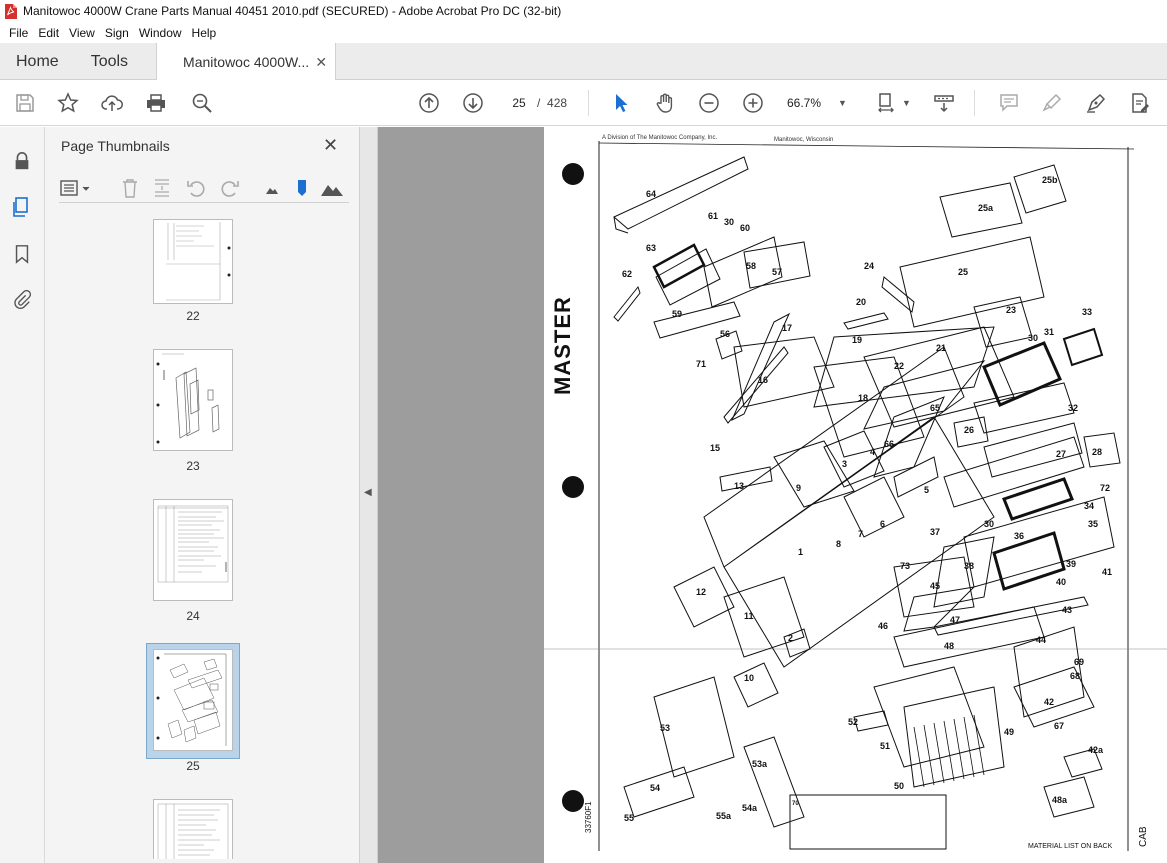  Describe the element at coordinates (749, 616) in the screenshot. I see `callout-11: 11` at that location.